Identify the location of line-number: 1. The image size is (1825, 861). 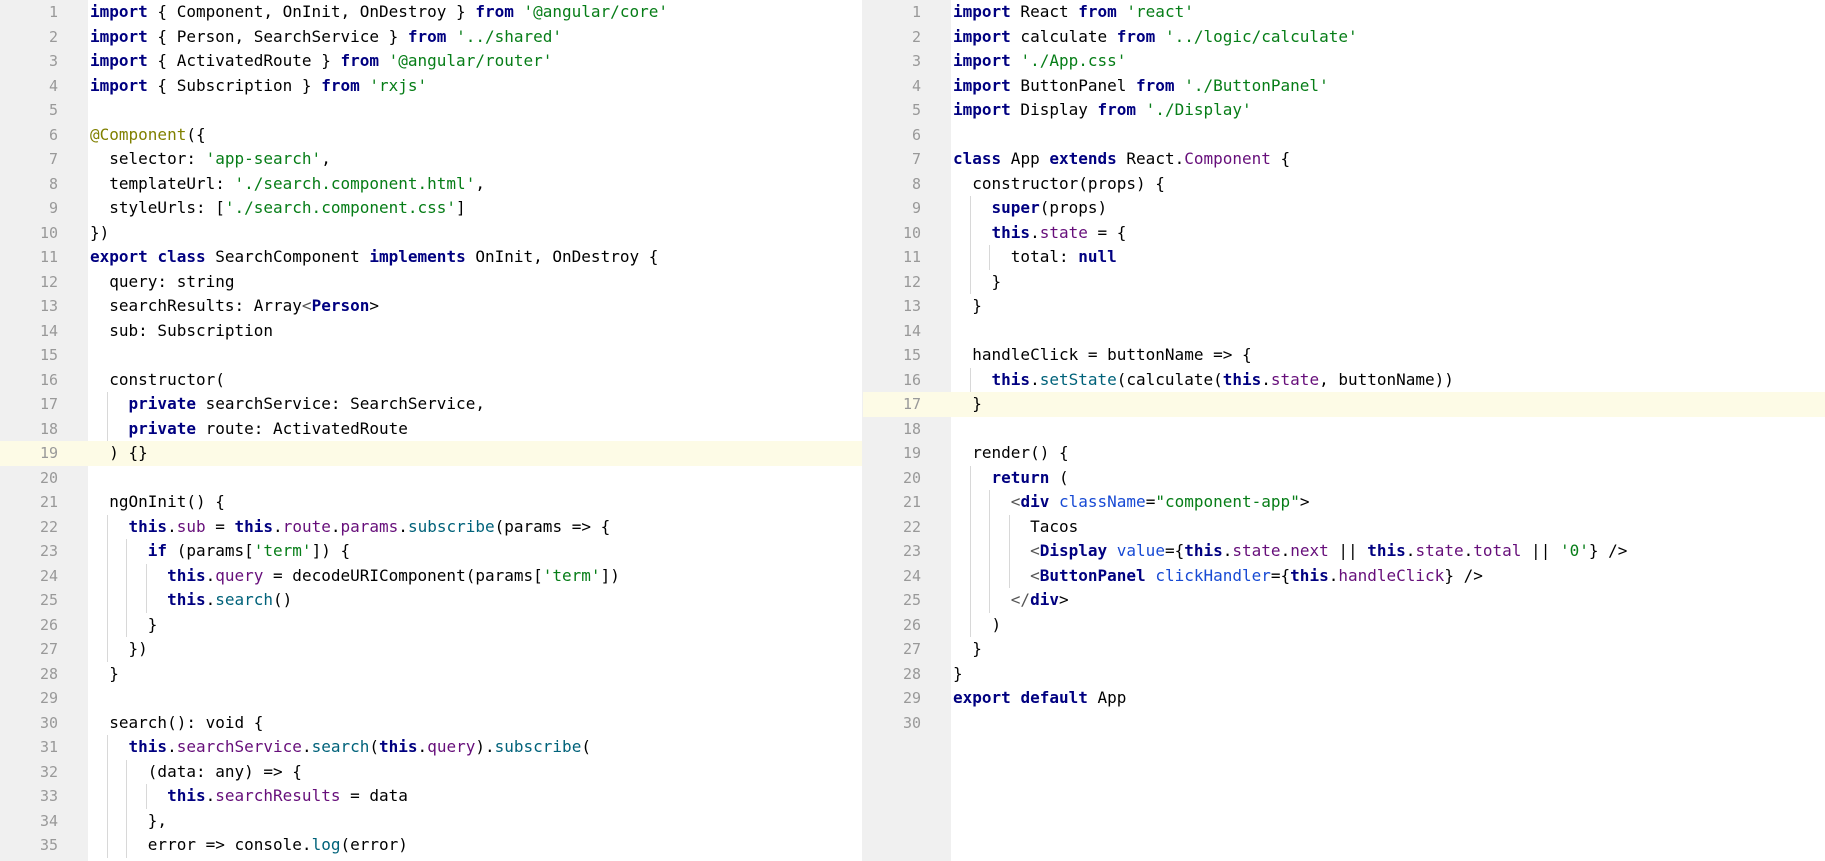
(53, 12).